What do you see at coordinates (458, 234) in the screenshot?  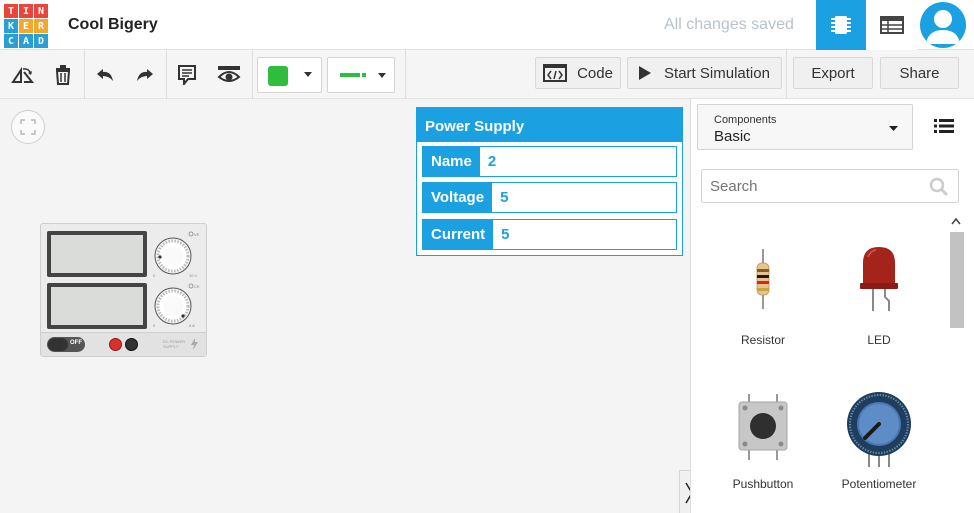 I see `inspector-label: Current` at bounding box center [458, 234].